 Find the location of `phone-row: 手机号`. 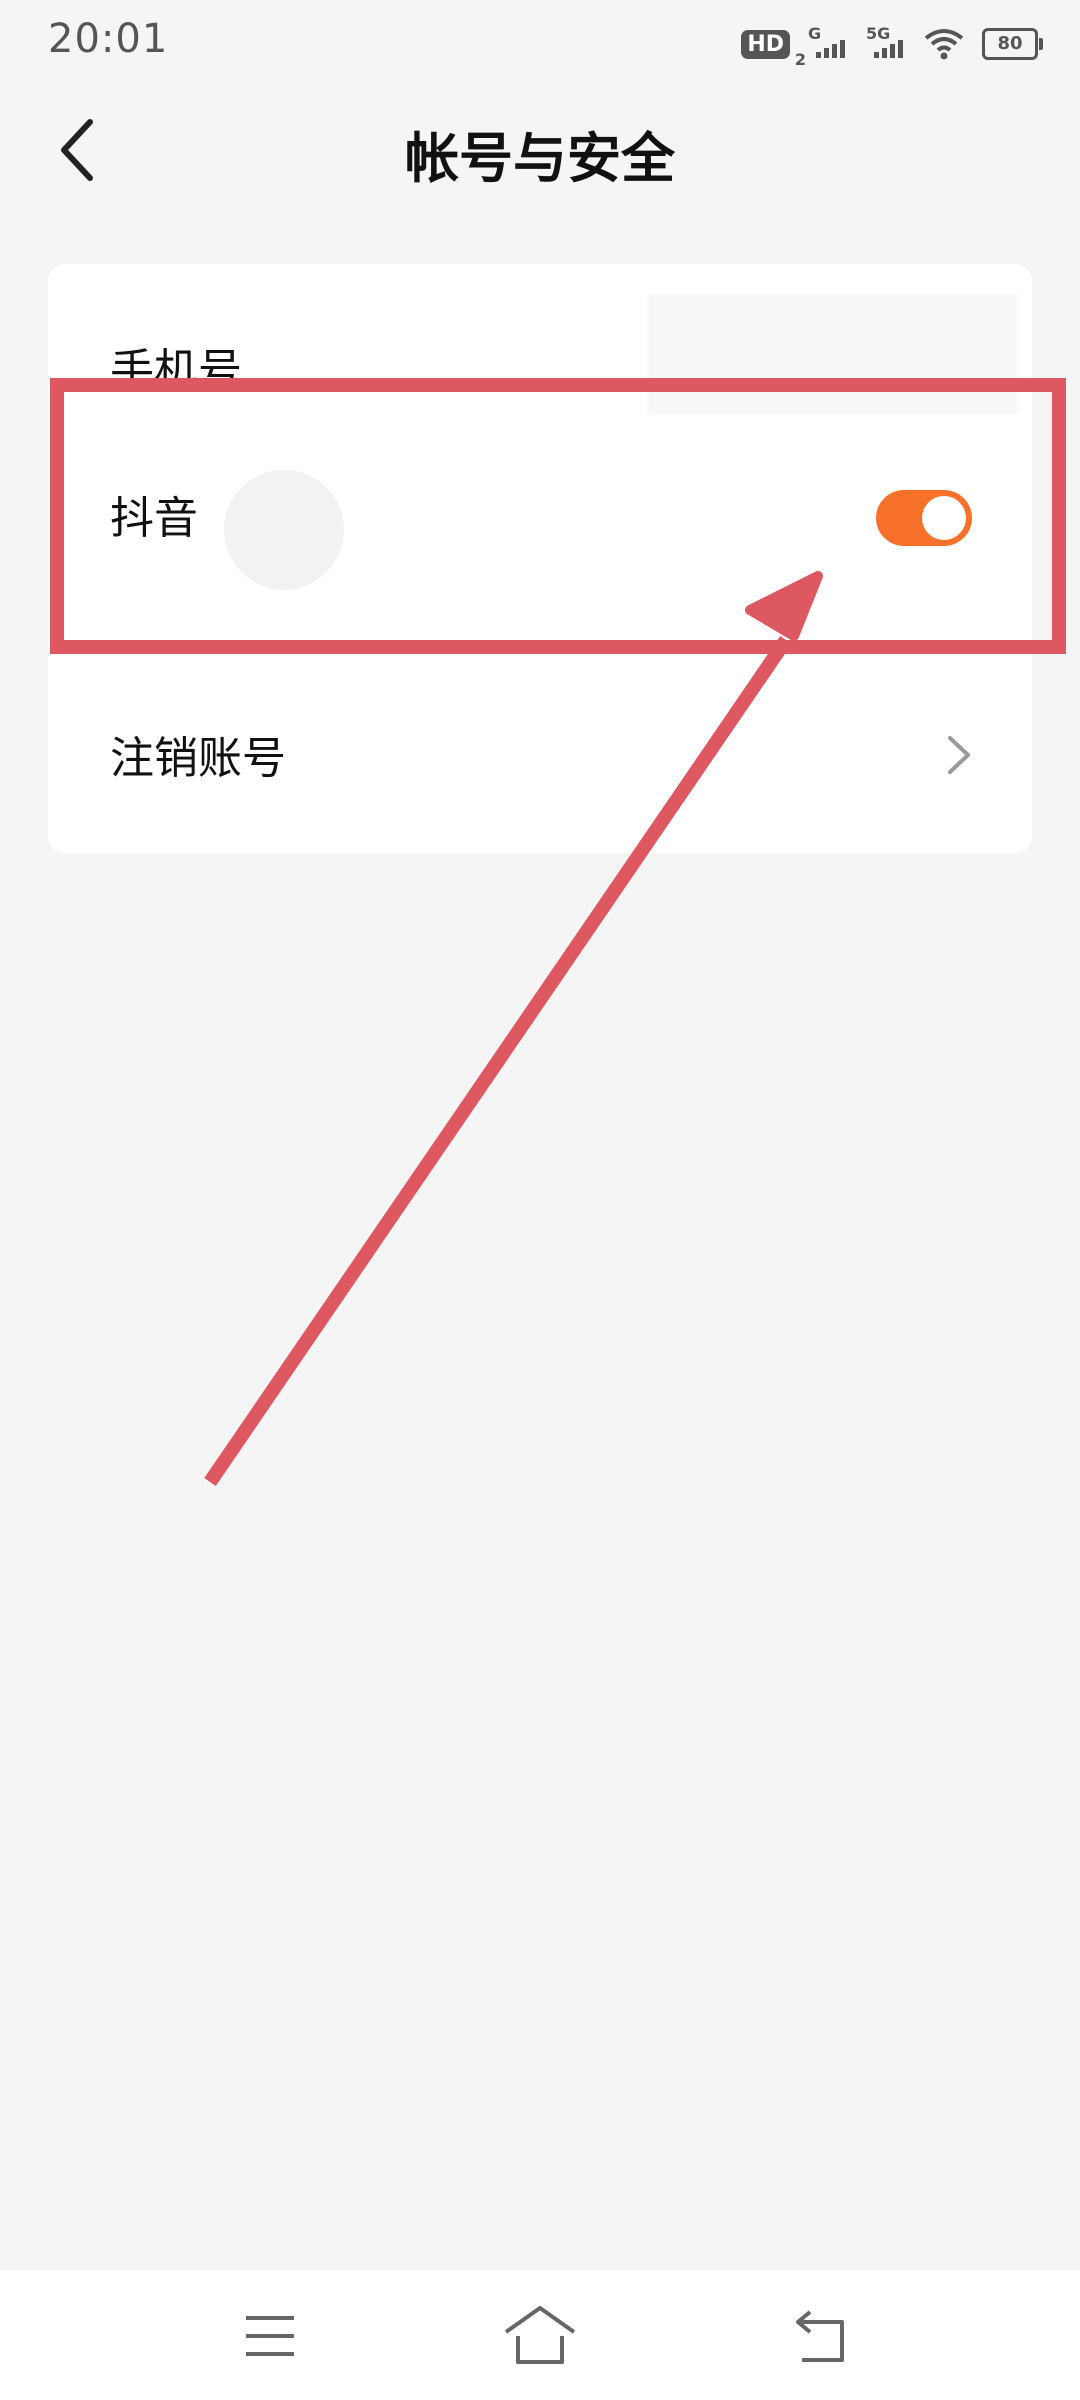

phone-row: 手机号 is located at coordinates (540, 339).